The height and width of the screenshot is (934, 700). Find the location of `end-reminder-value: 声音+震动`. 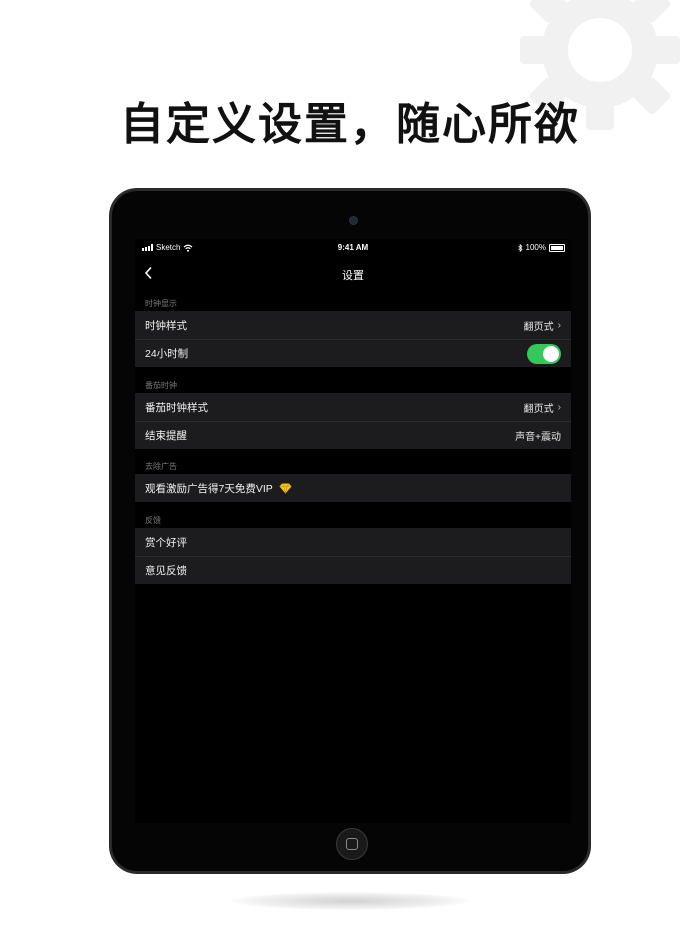

end-reminder-value: 声音+震动 is located at coordinates (538, 437).